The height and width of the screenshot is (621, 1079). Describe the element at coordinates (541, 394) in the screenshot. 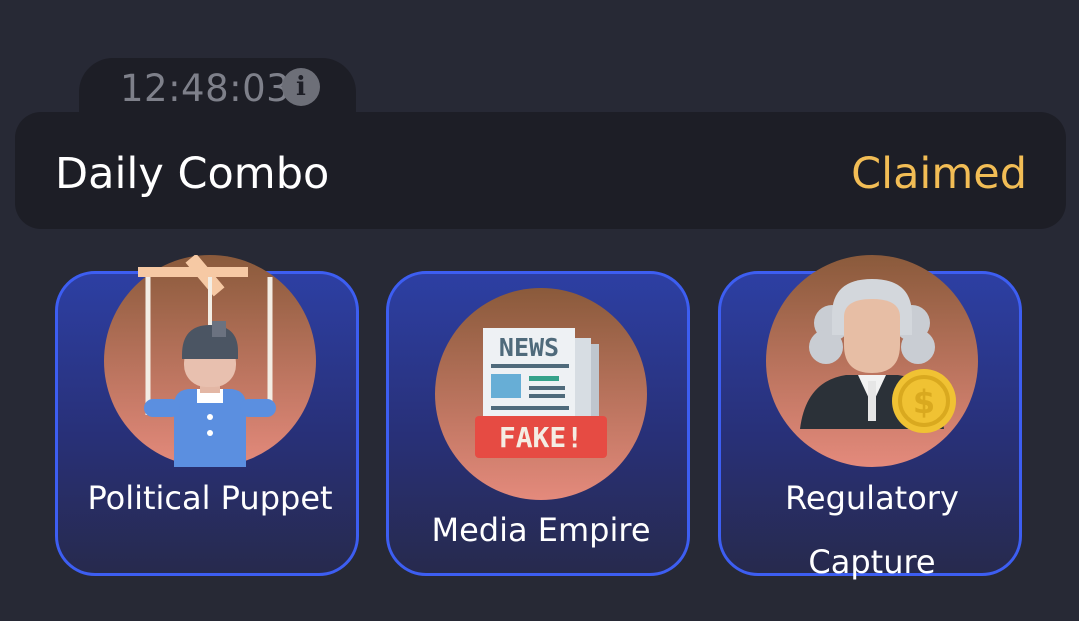

I see `fake-news-newspaper-icon: NEWS FAKE!` at that location.